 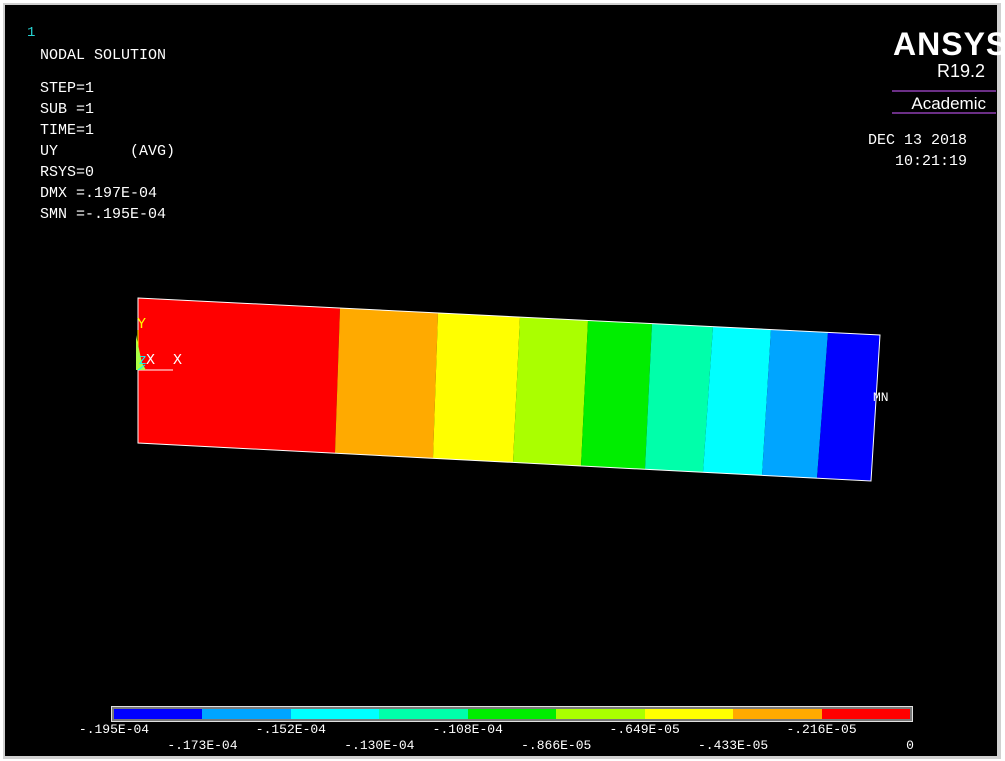 I want to click on contour-legend-bar, so click(x=512, y=714).